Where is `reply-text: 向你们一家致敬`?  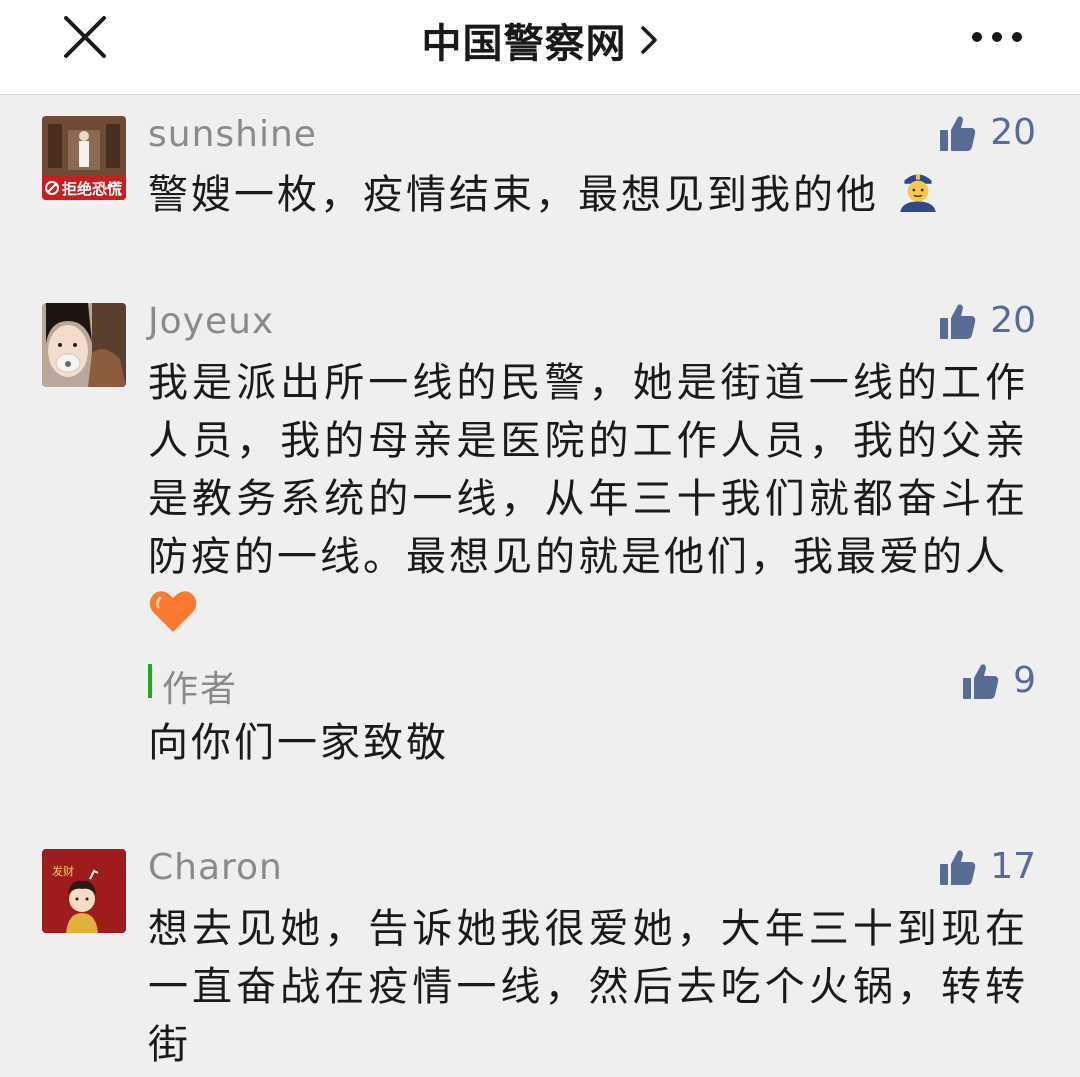
reply-text: 向你们一家致敬 is located at coordinates (298, 743).